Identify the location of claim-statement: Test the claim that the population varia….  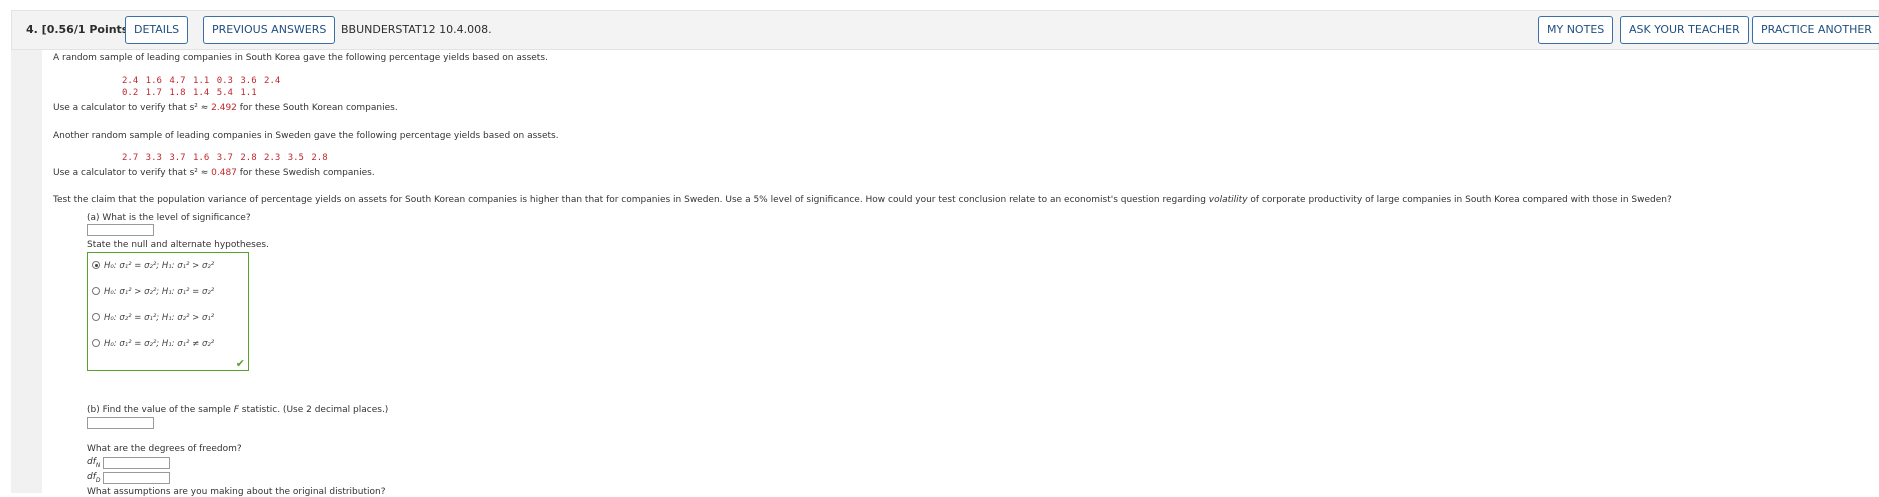
(862, 200).